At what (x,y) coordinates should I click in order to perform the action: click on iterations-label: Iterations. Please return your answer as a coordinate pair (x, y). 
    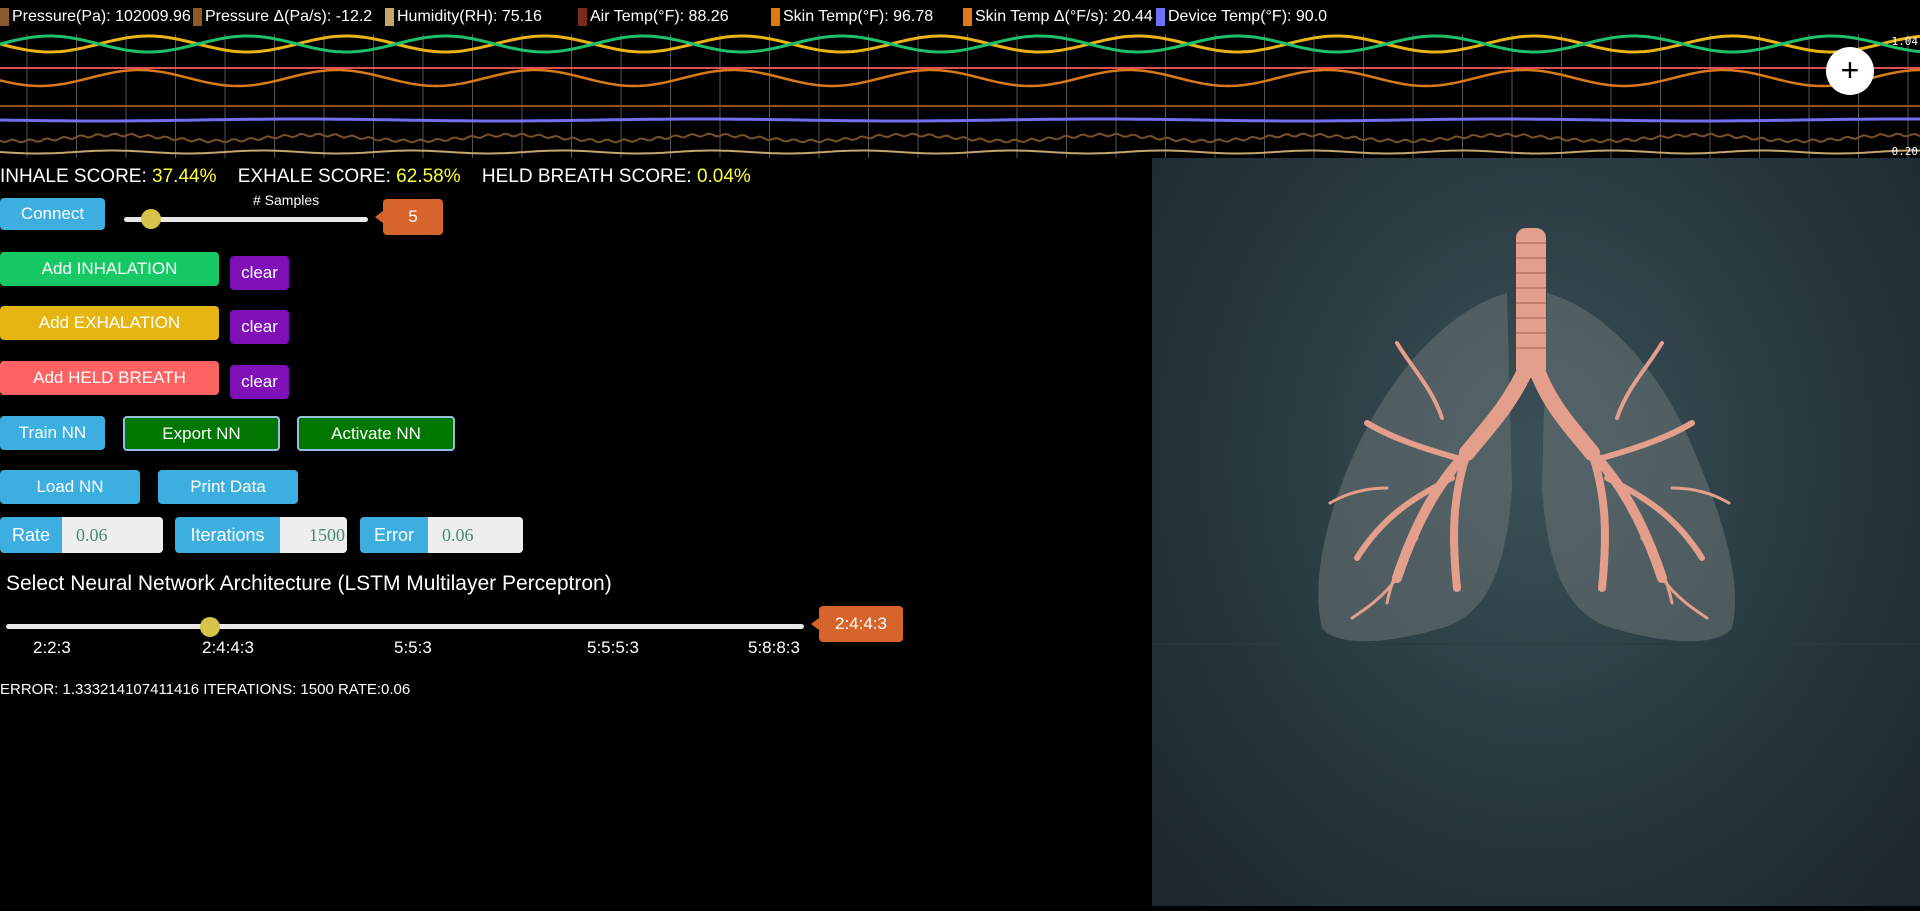
    Looking at the image, I should click on (227, 535).